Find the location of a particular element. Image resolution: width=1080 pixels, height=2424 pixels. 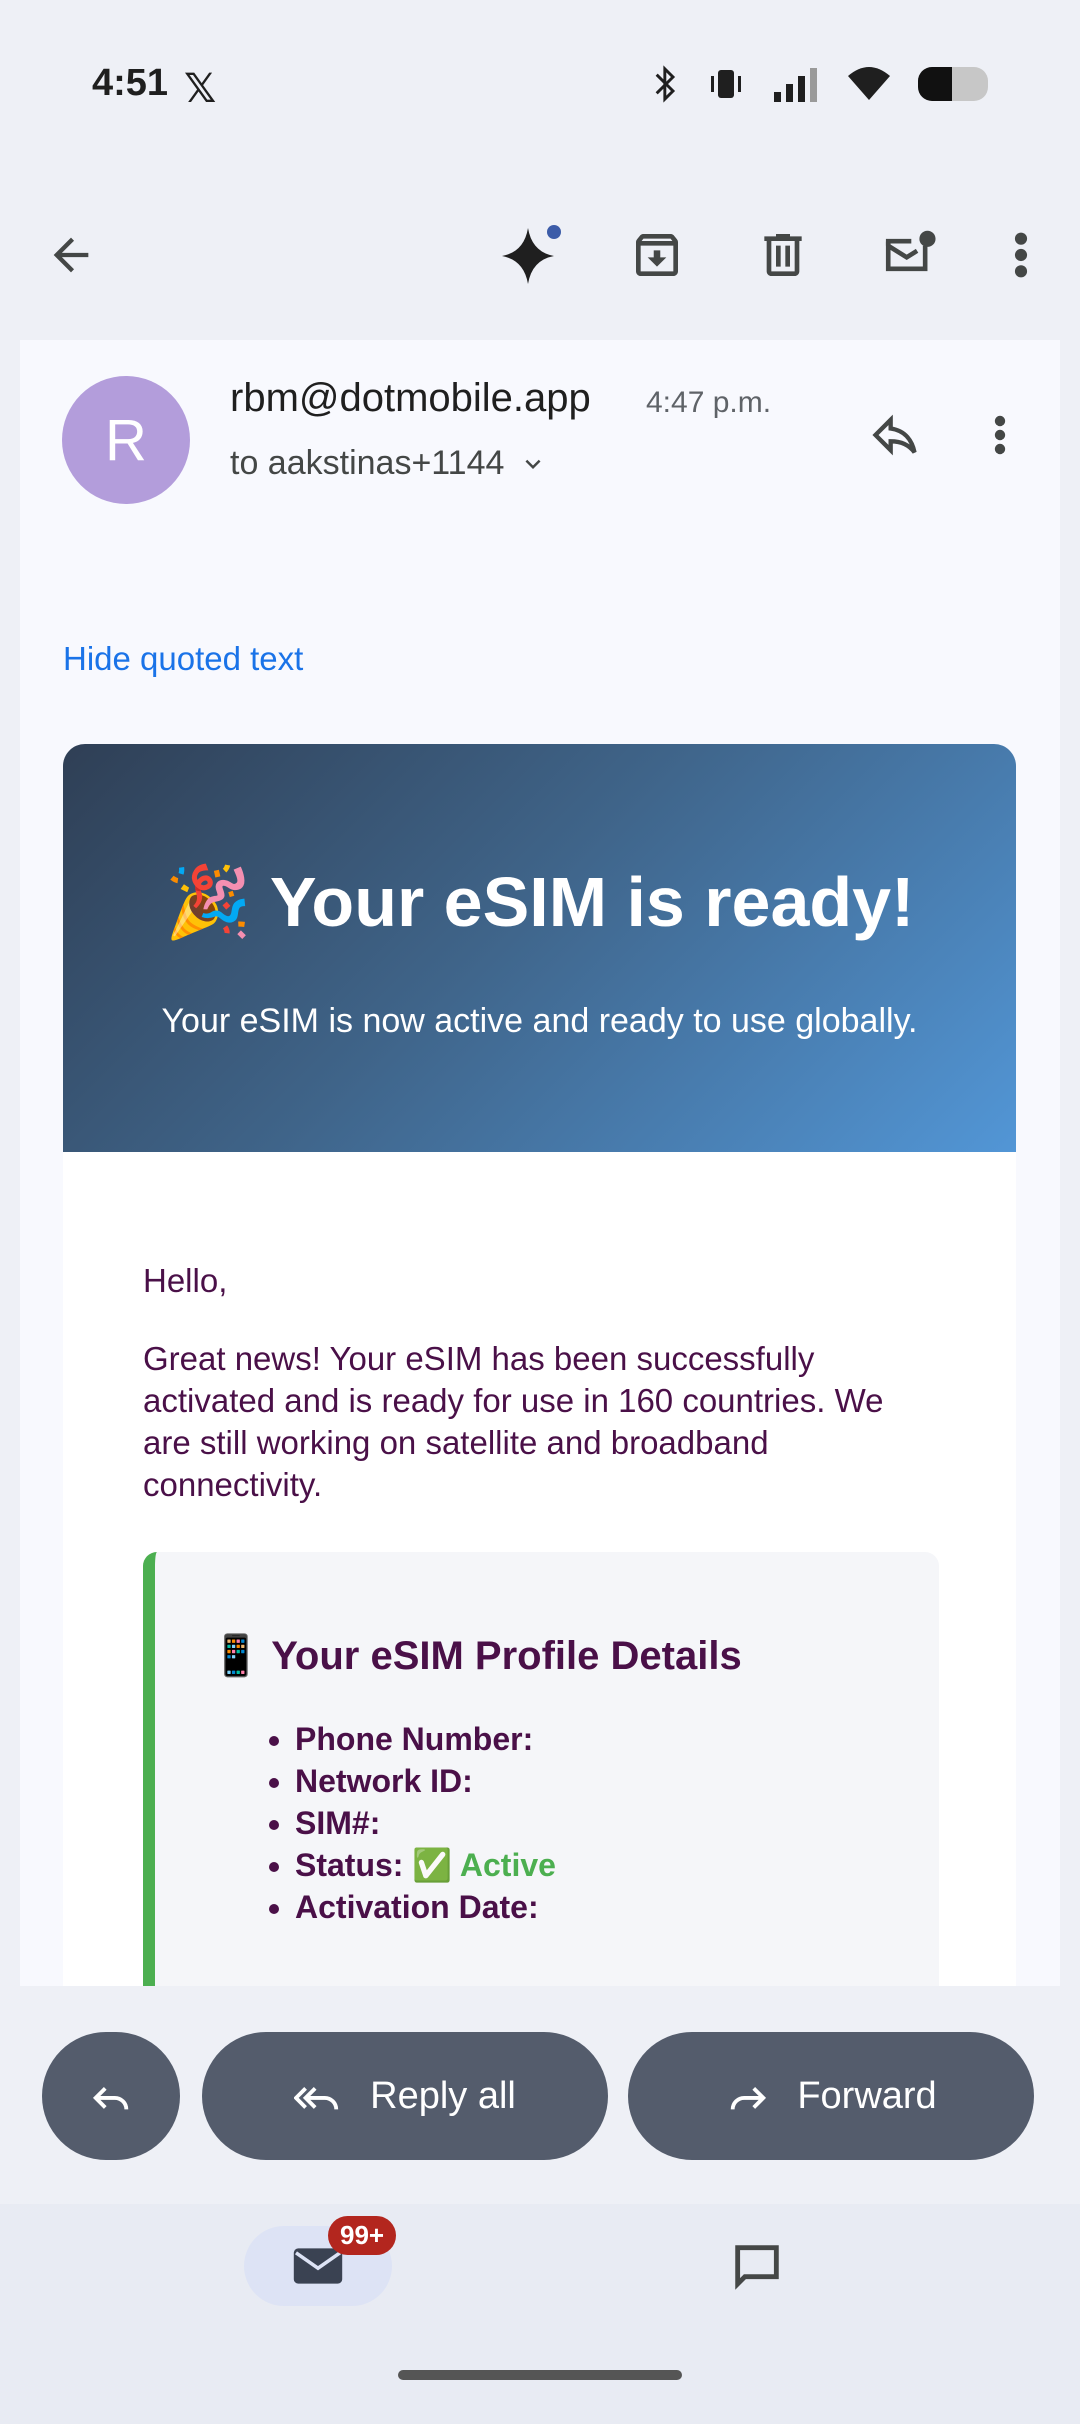

mark-unread-icon is located at coordinates (909, 255).